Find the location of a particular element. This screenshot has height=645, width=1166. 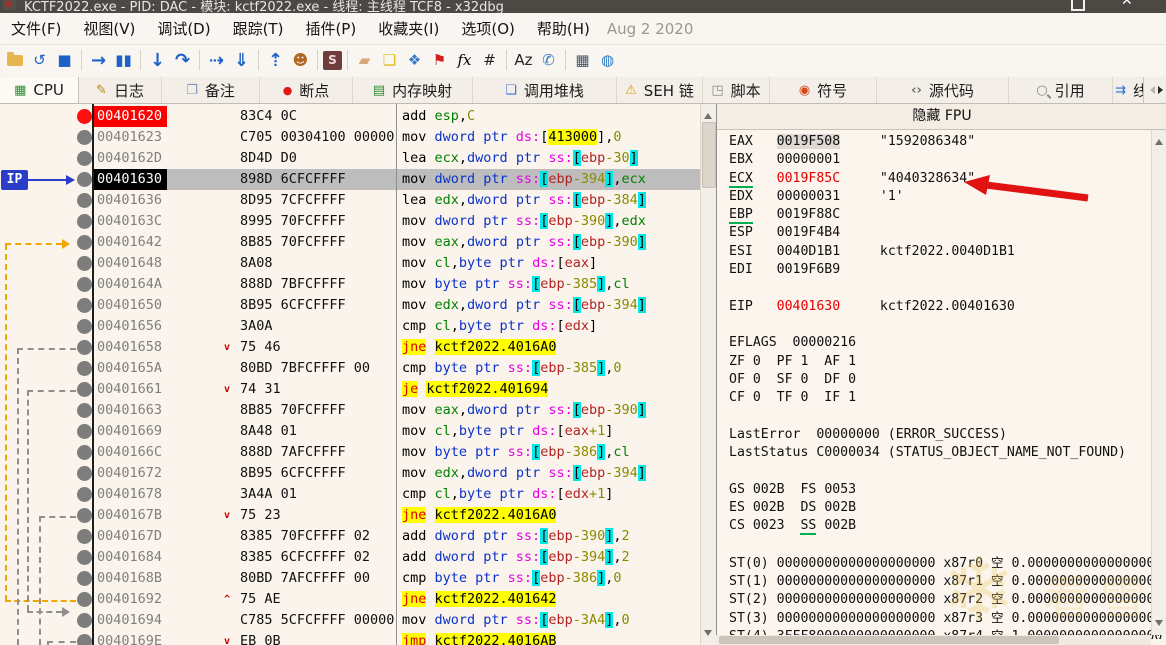

register-row: ECX 0019F85C "4040328634" is located at coordinates (946, 179).